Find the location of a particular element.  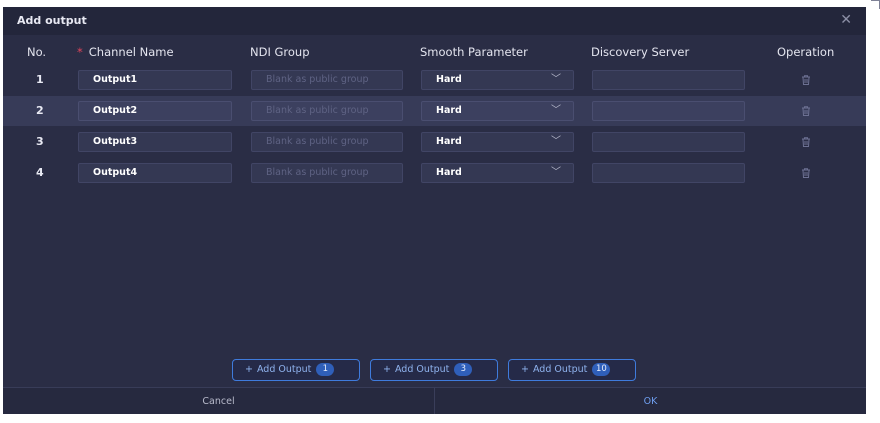

ok-button: OK is located at coordinates (650, 401).